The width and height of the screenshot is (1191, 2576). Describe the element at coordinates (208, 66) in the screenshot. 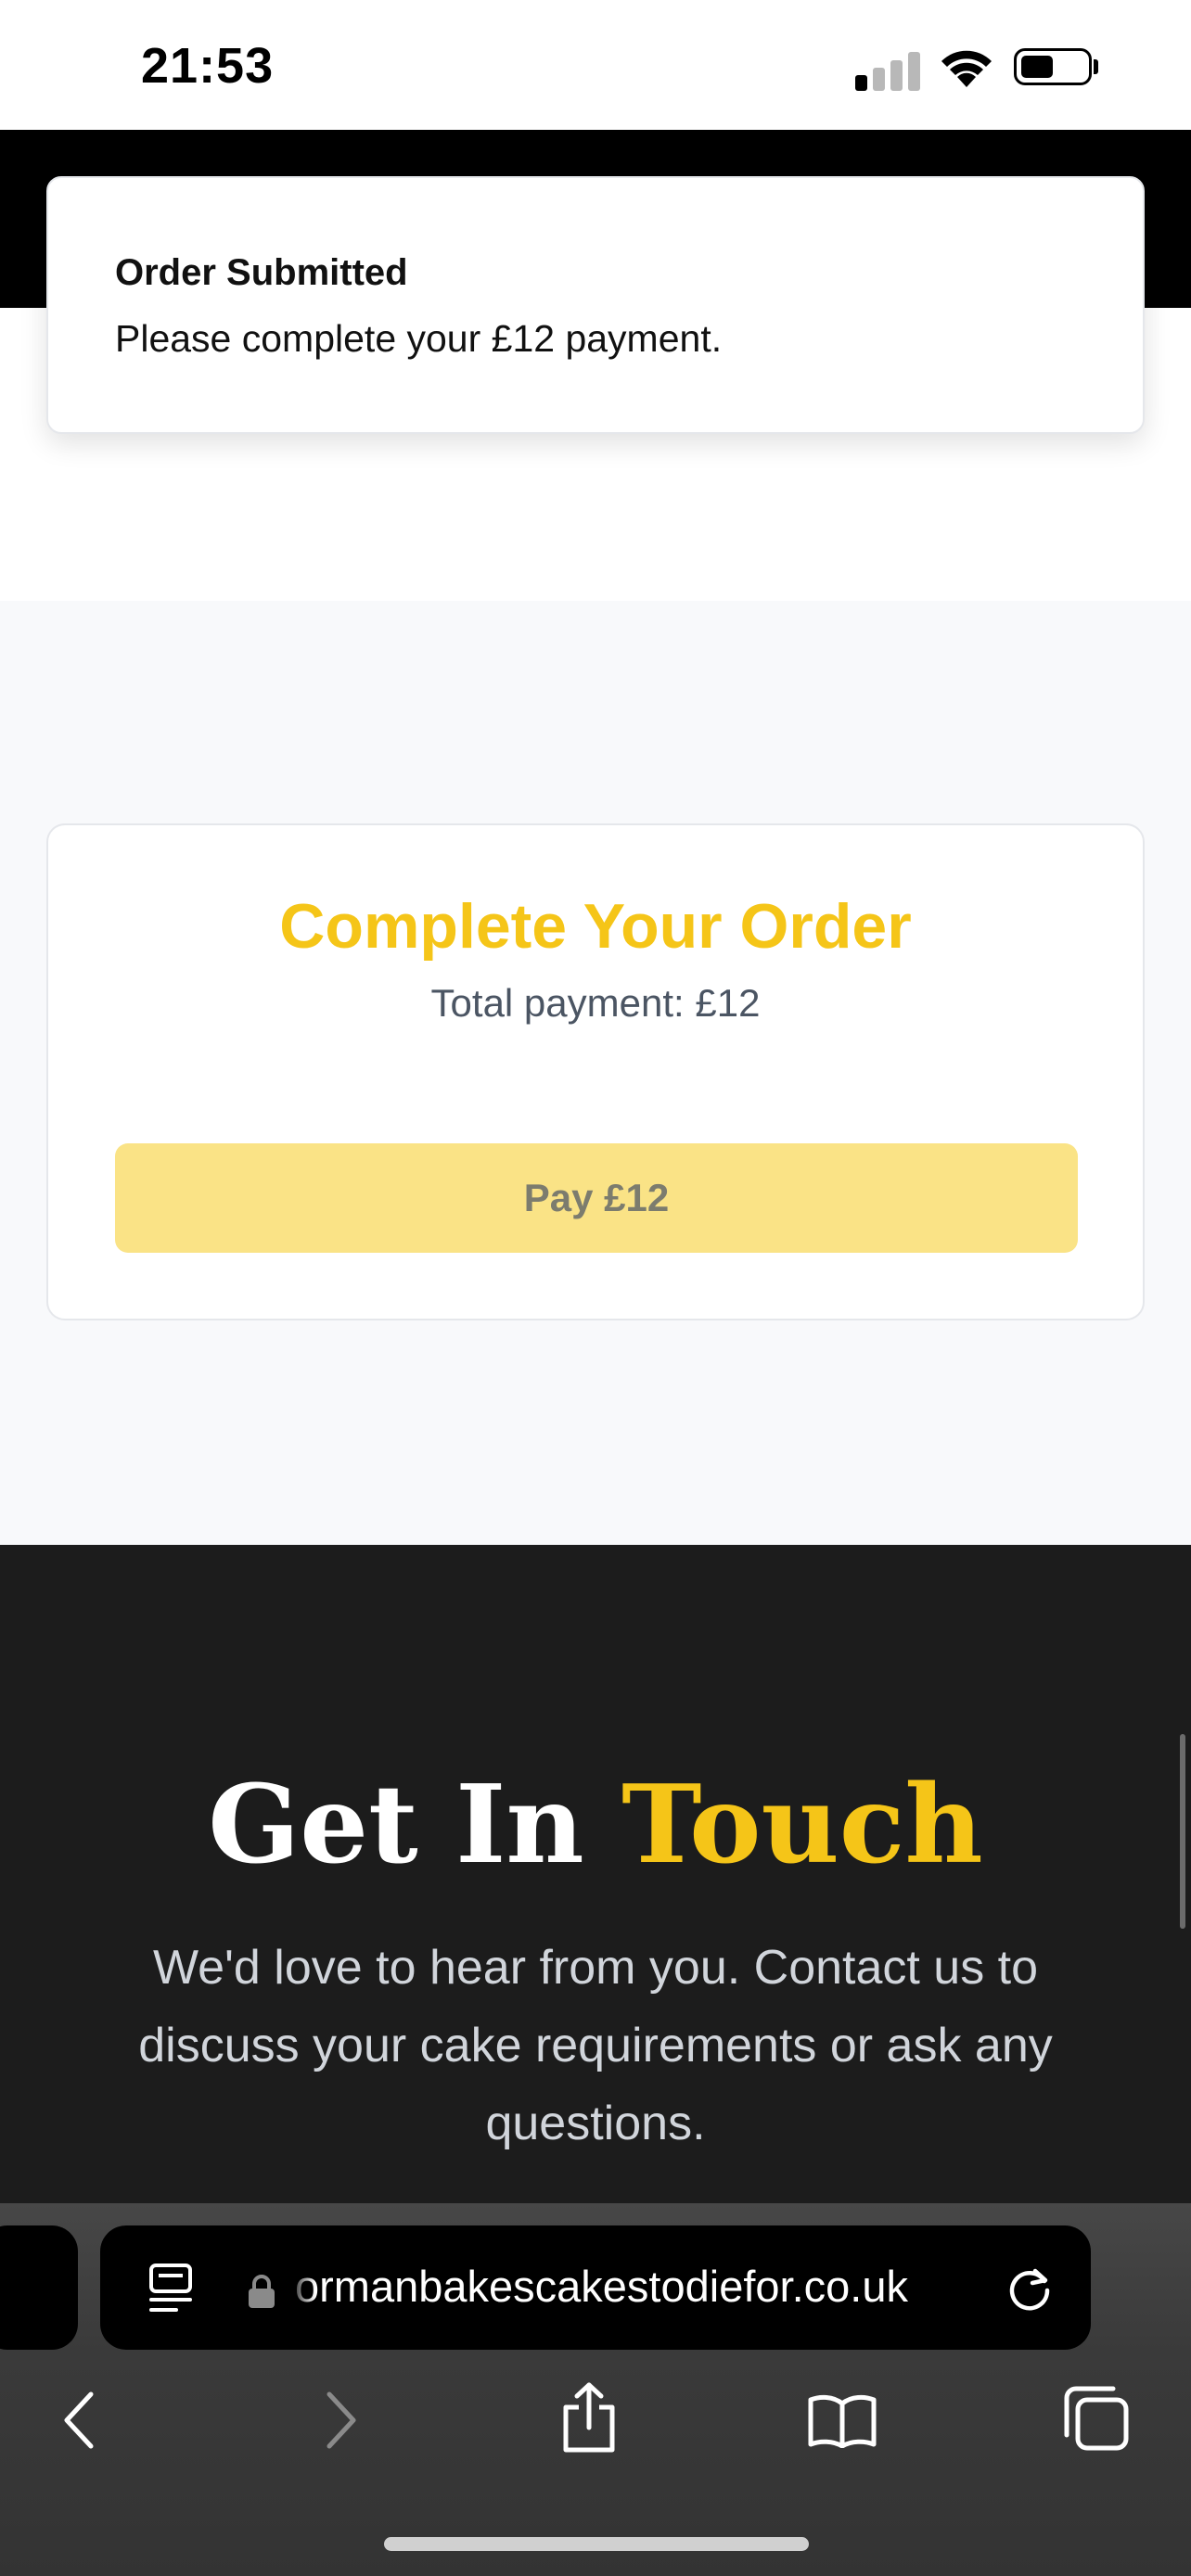

I see `status-time: 21:53` at that location.